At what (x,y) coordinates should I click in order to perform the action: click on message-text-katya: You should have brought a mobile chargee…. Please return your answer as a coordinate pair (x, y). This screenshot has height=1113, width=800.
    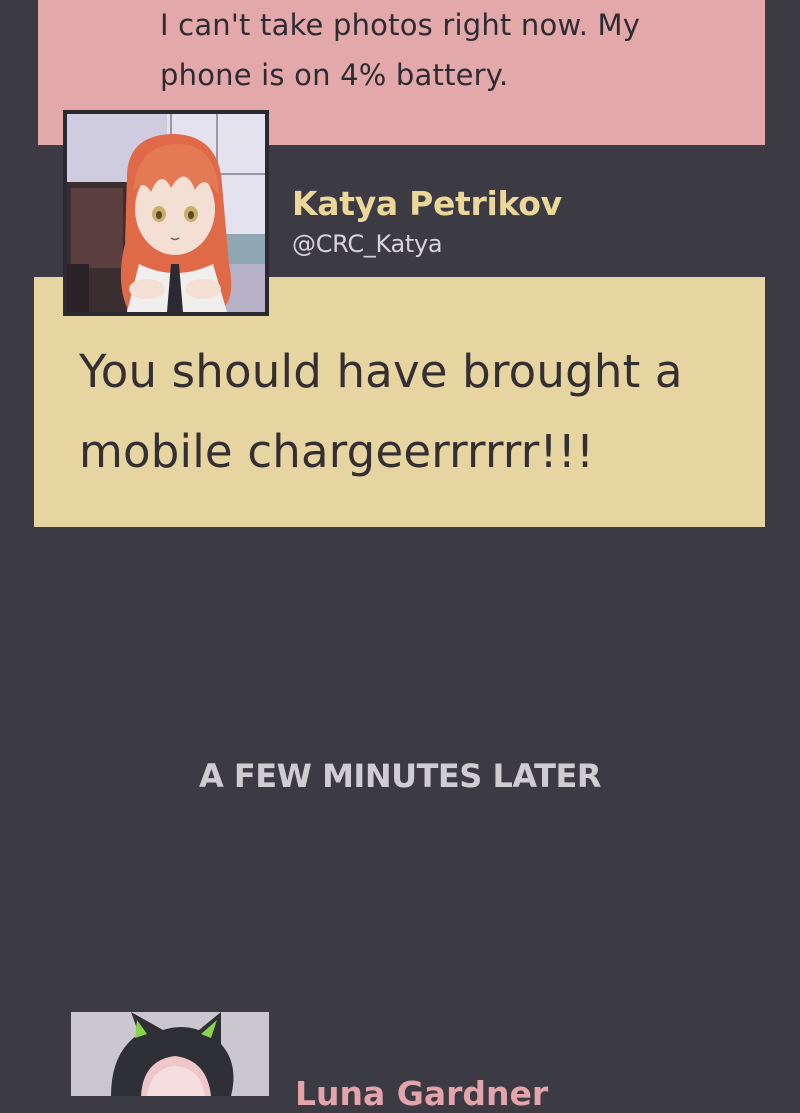
    Looking at the image, I should click on (409, 412).